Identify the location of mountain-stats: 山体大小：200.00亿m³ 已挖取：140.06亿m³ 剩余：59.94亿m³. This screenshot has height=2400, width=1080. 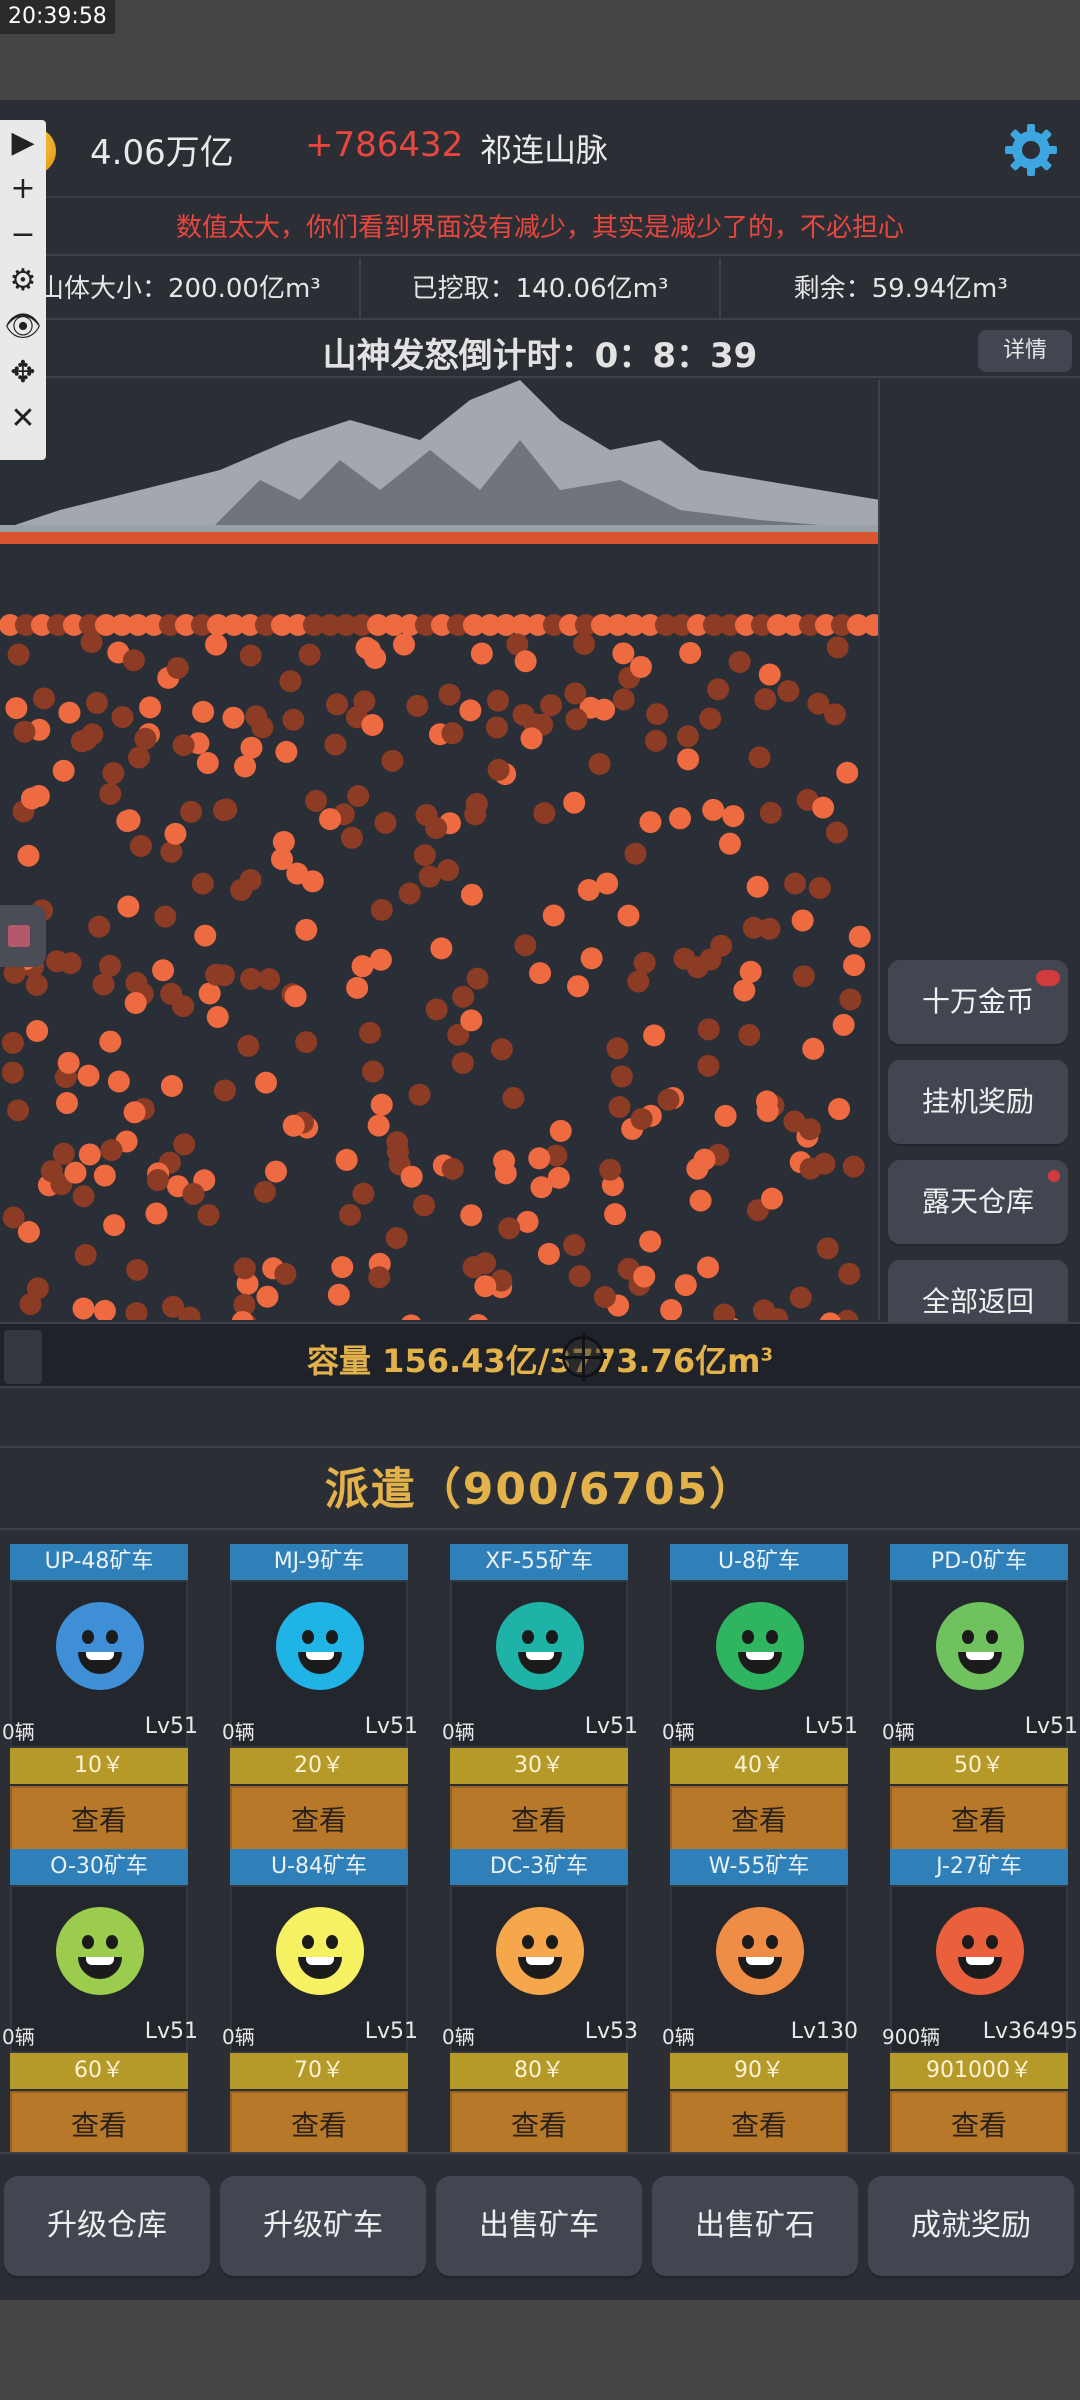
(540, 289).